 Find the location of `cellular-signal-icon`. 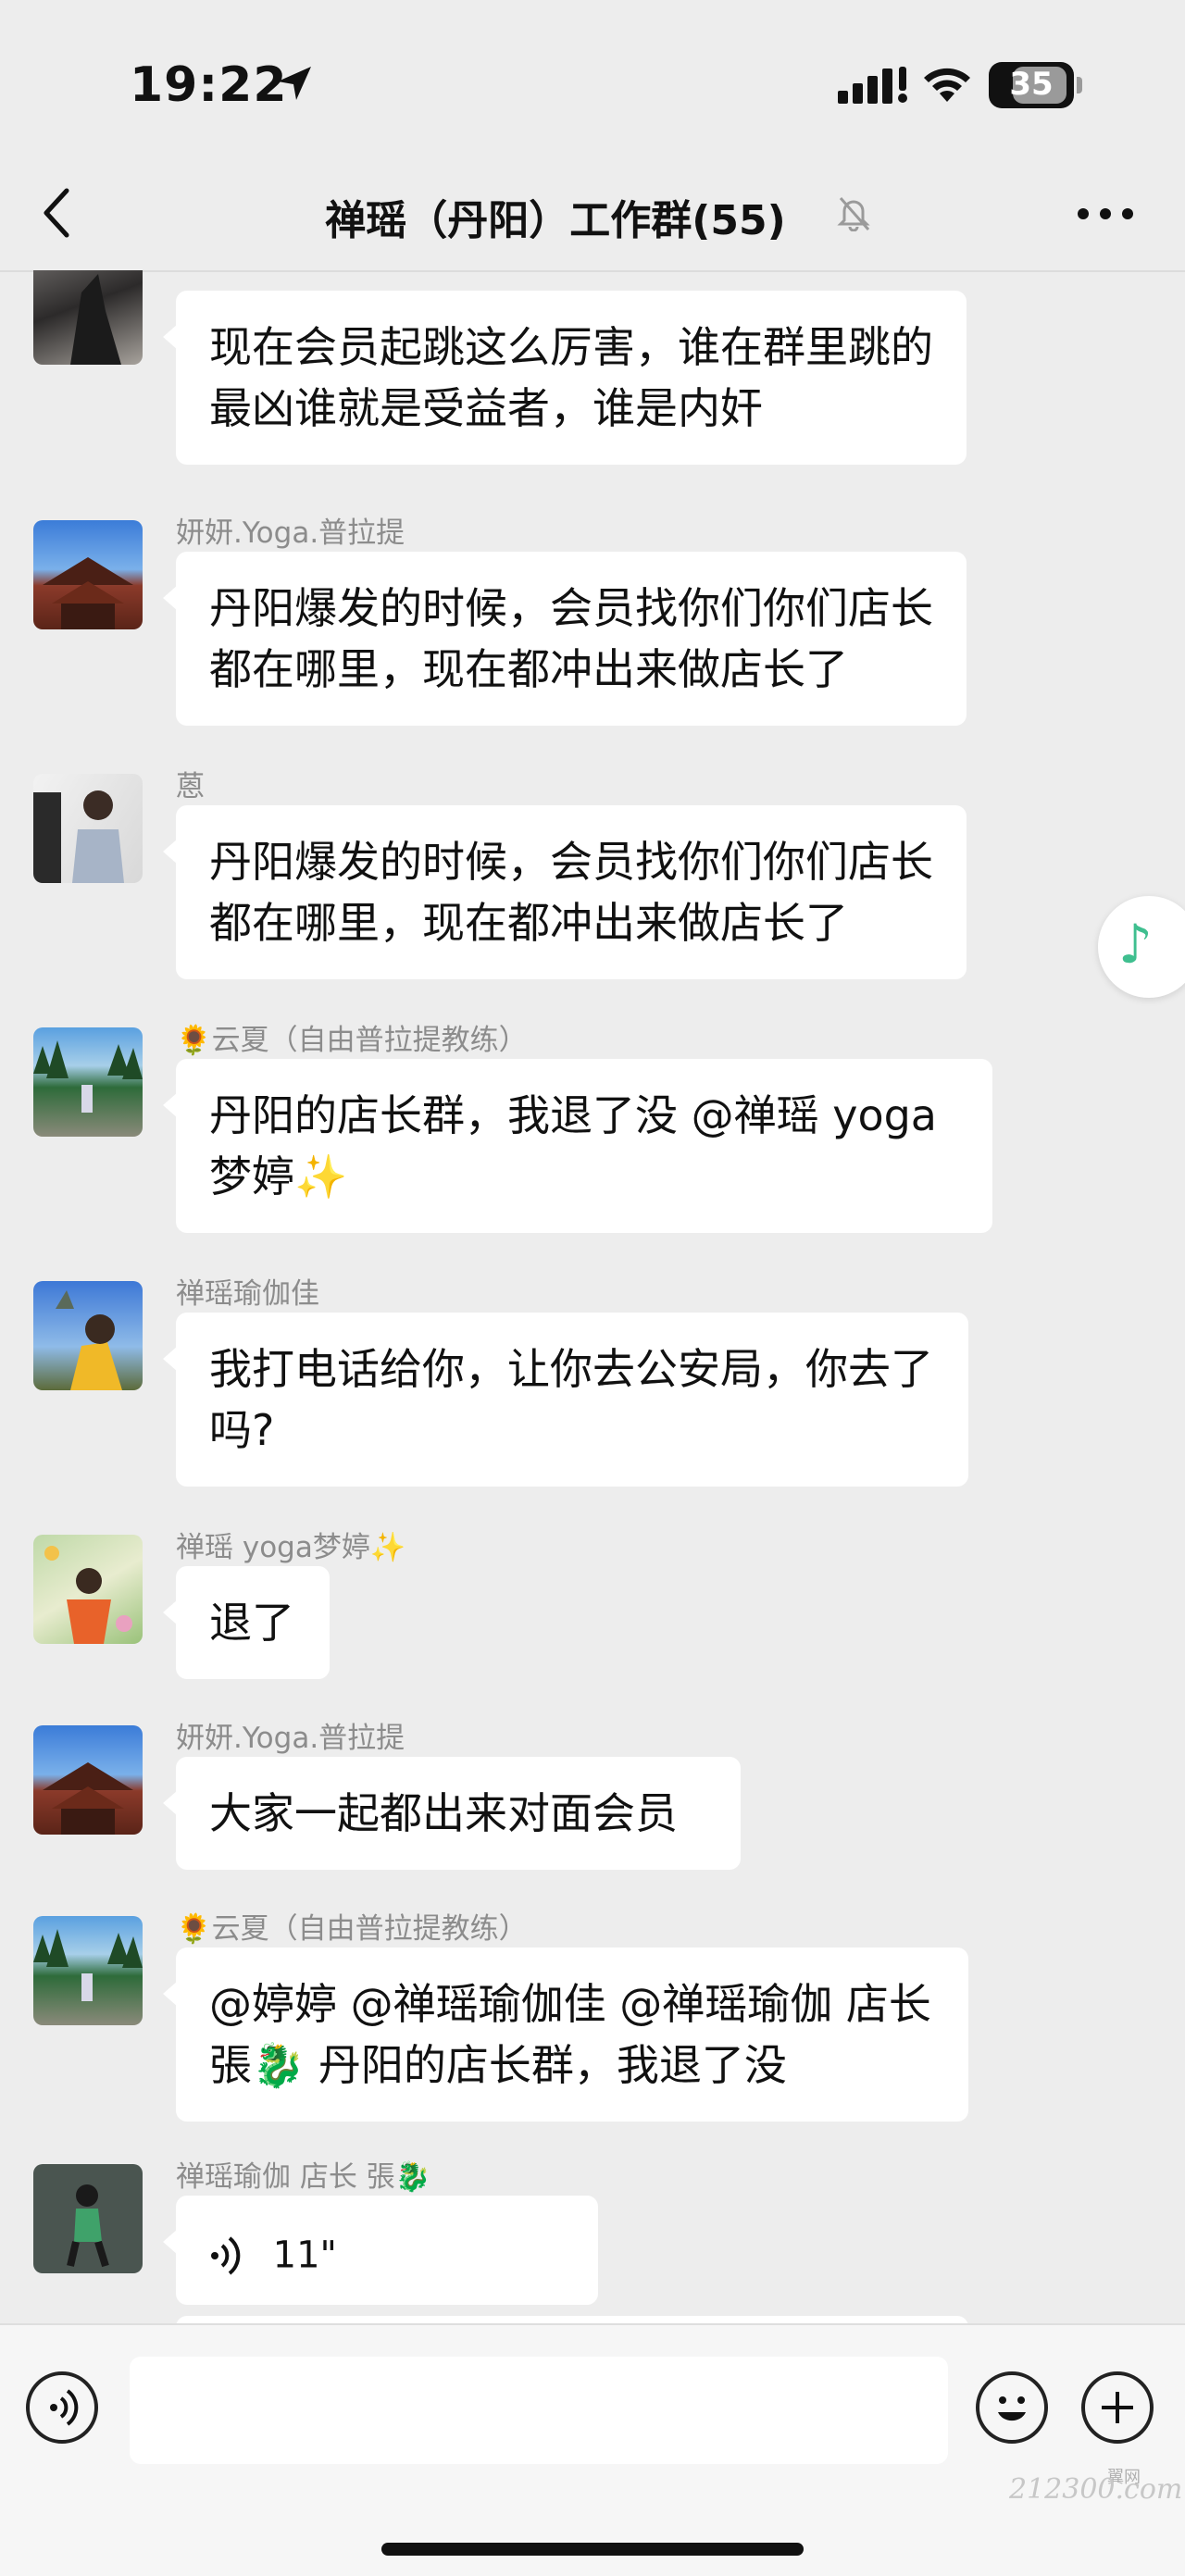

cellular-signal-icon is located at coordinates (872, 85).